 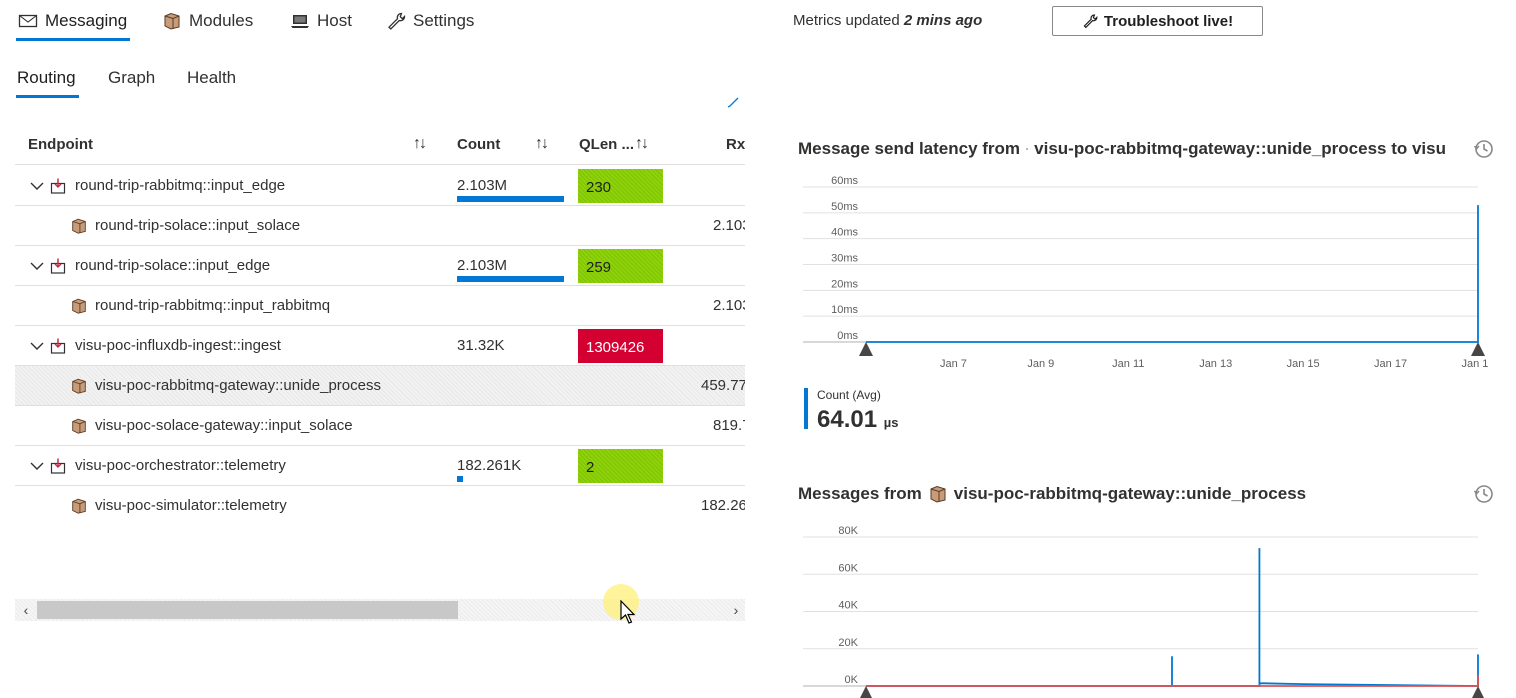 What do you see at coordinates (1390, 364) in the screenshot?
I see `x-tick-label: Jan 17` at bounding box center [1390, 364].